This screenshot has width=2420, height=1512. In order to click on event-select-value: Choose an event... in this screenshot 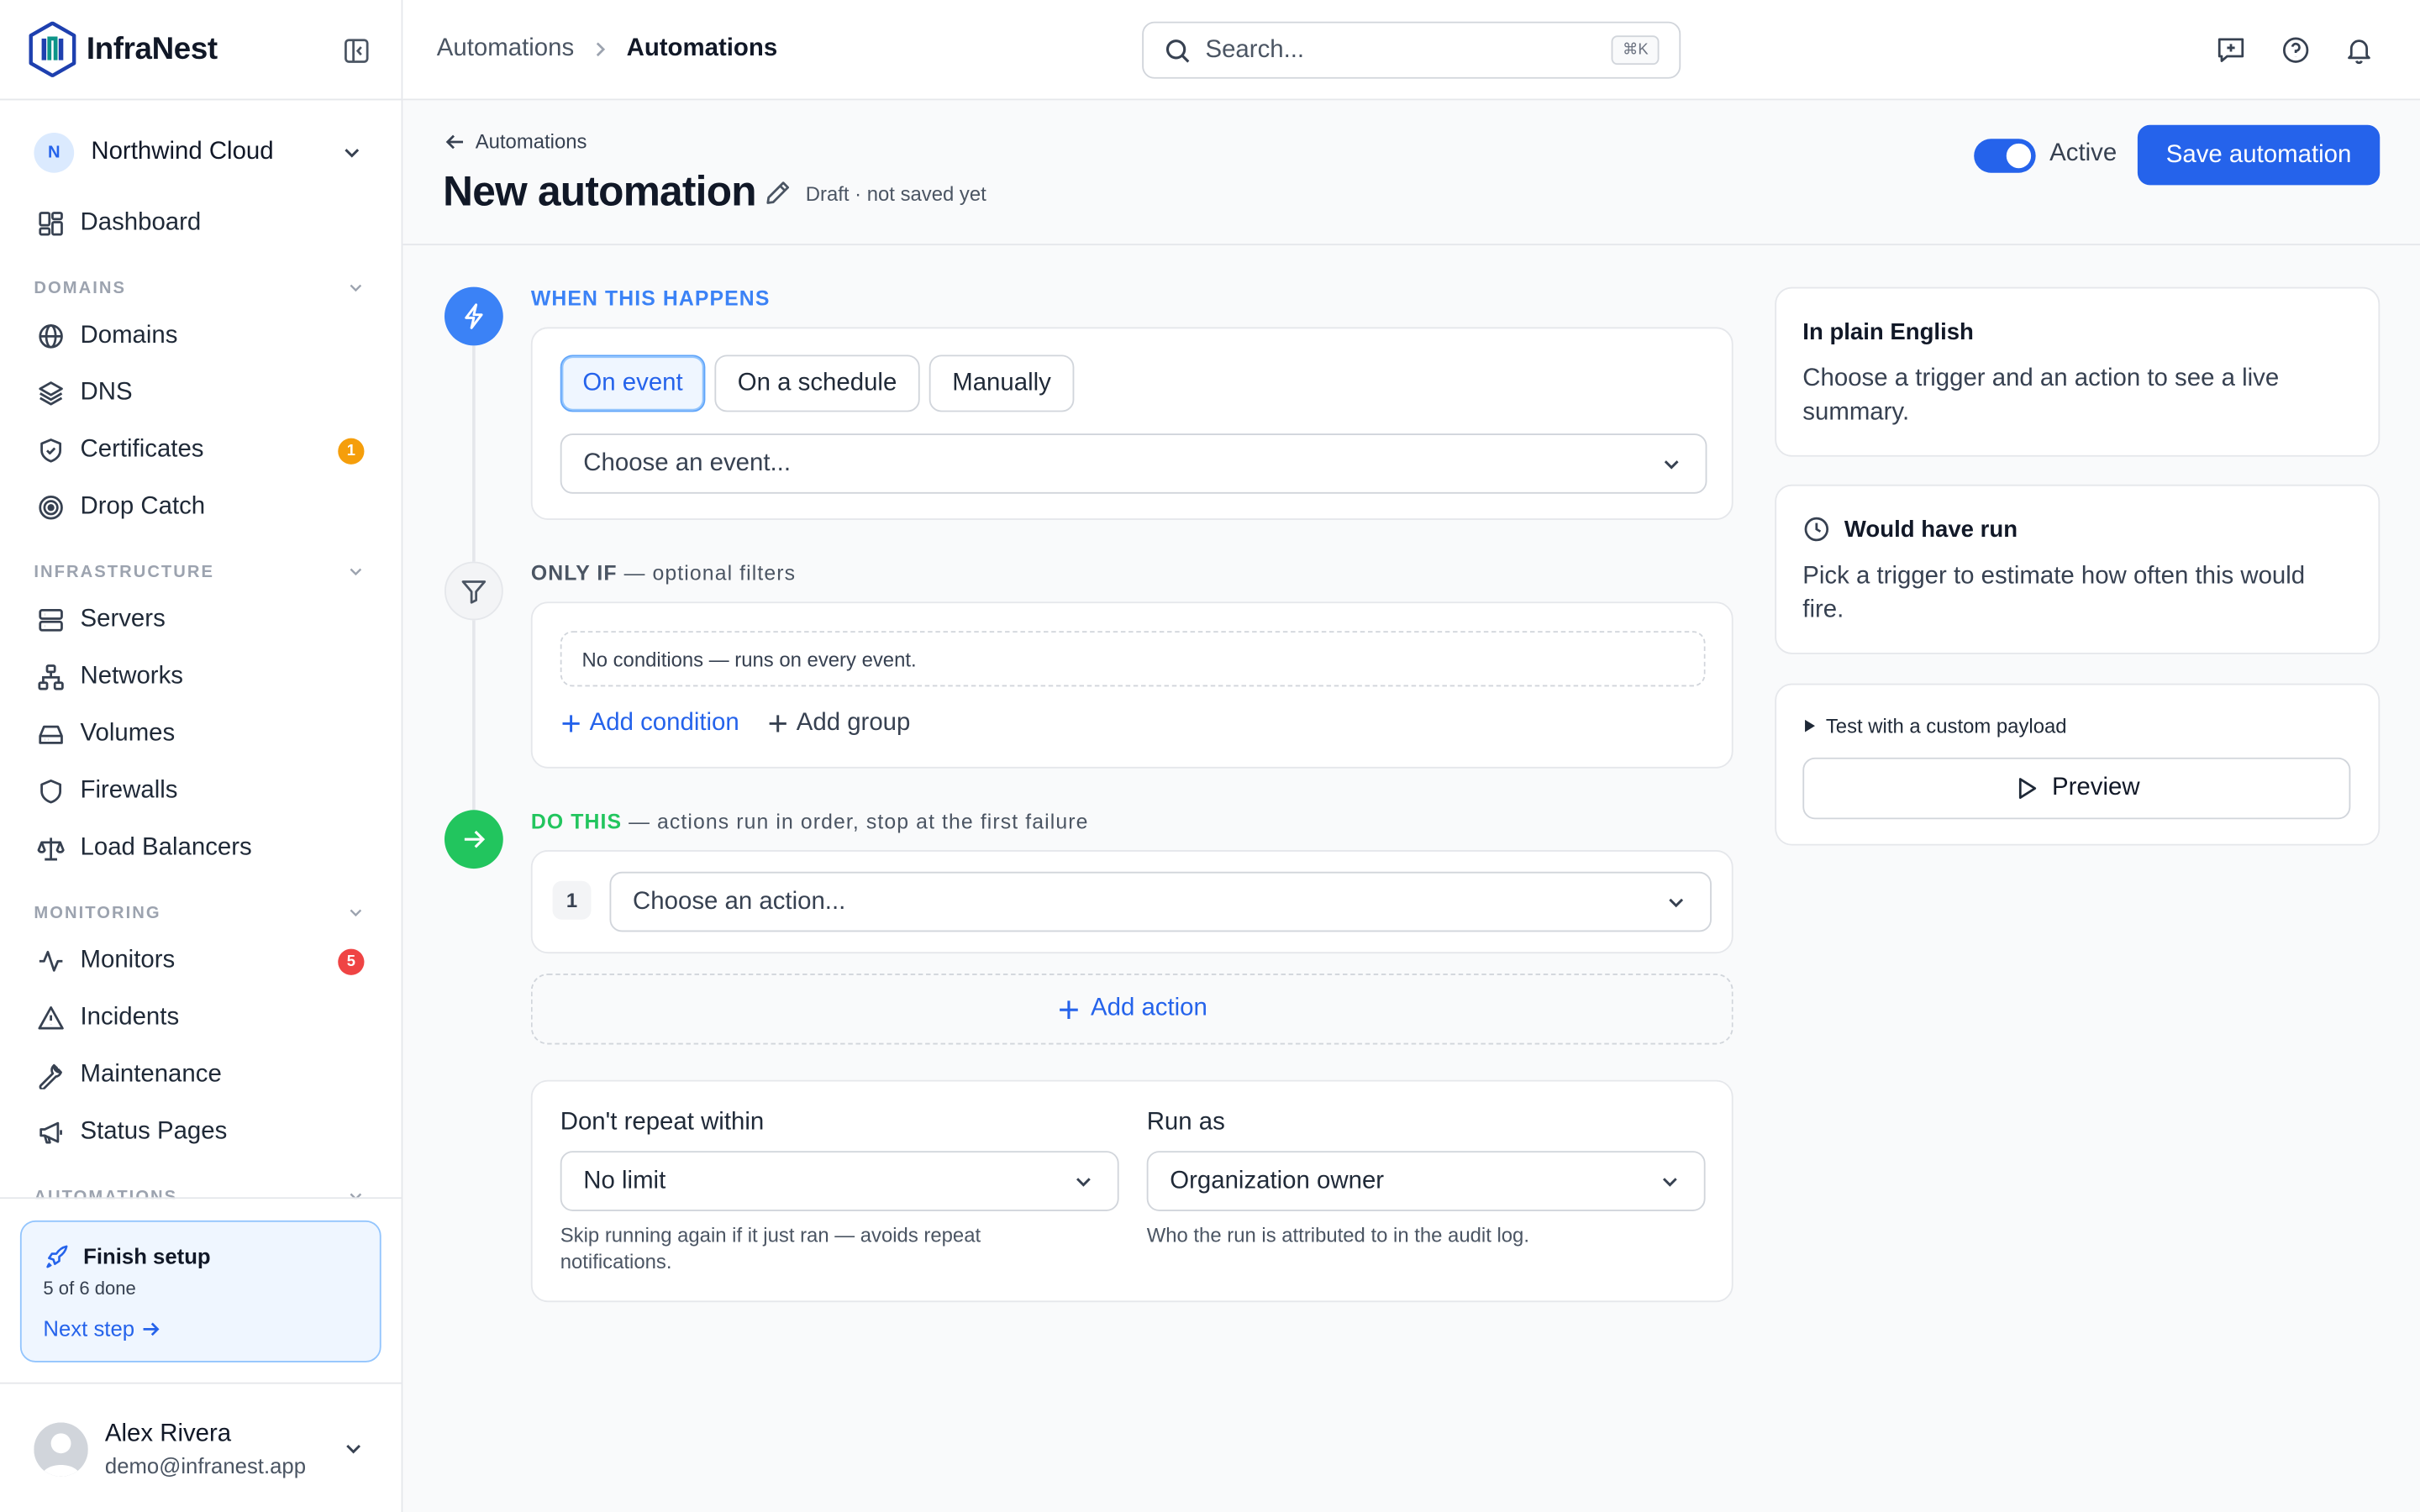, I will do `click(687, 463)`.